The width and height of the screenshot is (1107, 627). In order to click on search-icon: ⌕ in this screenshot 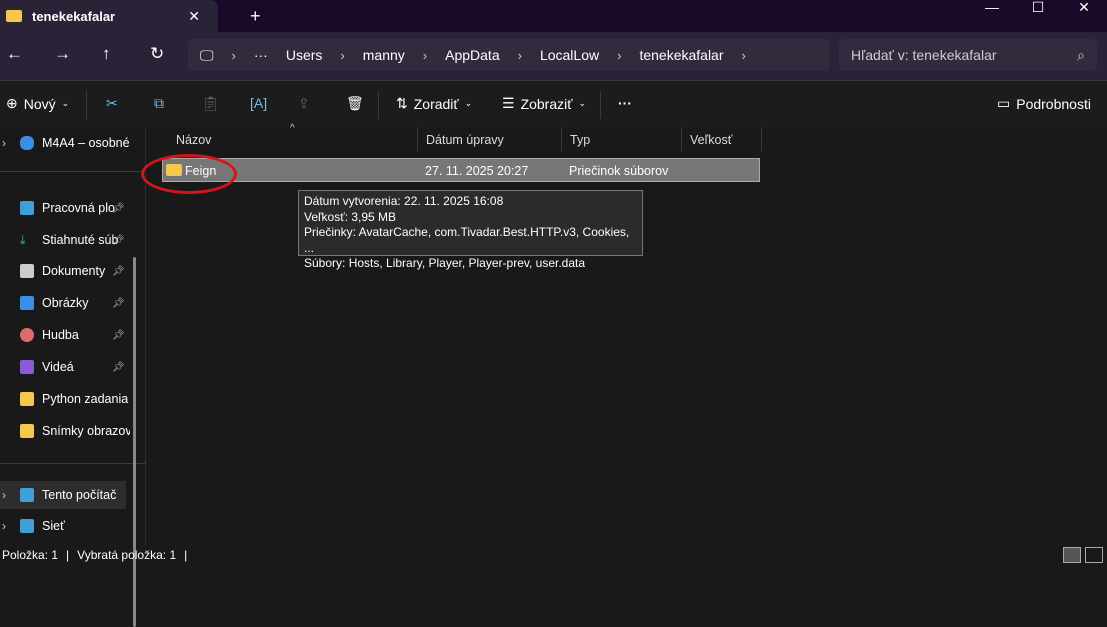, I will do `click(1081, 54)`.